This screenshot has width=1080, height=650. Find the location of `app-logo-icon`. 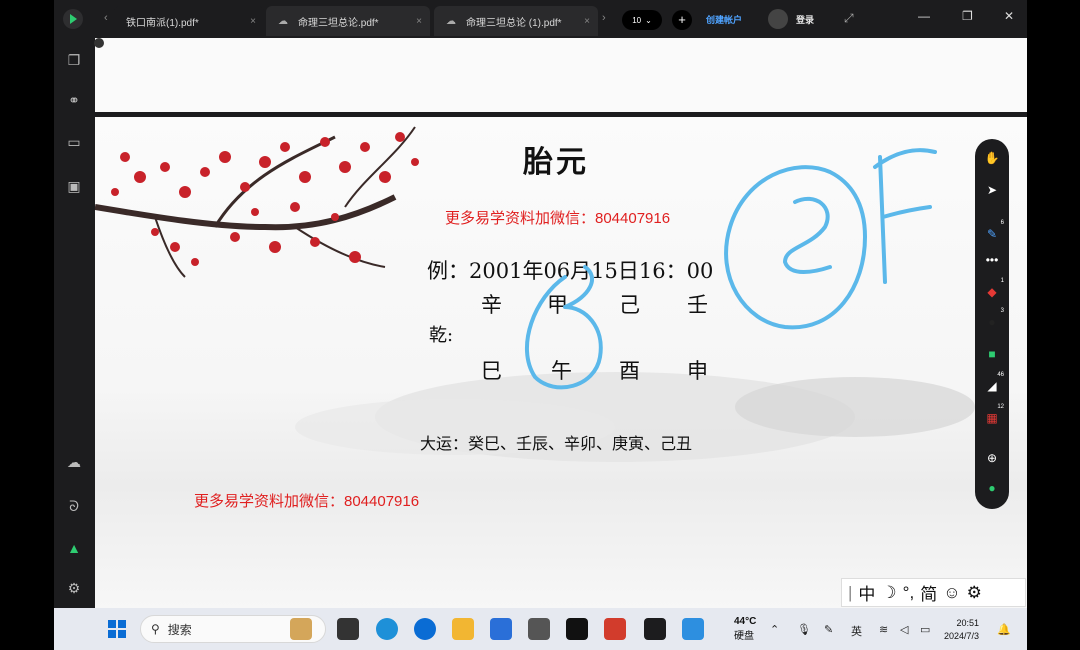

app-logo-icon is located at coordinates (73, 19).